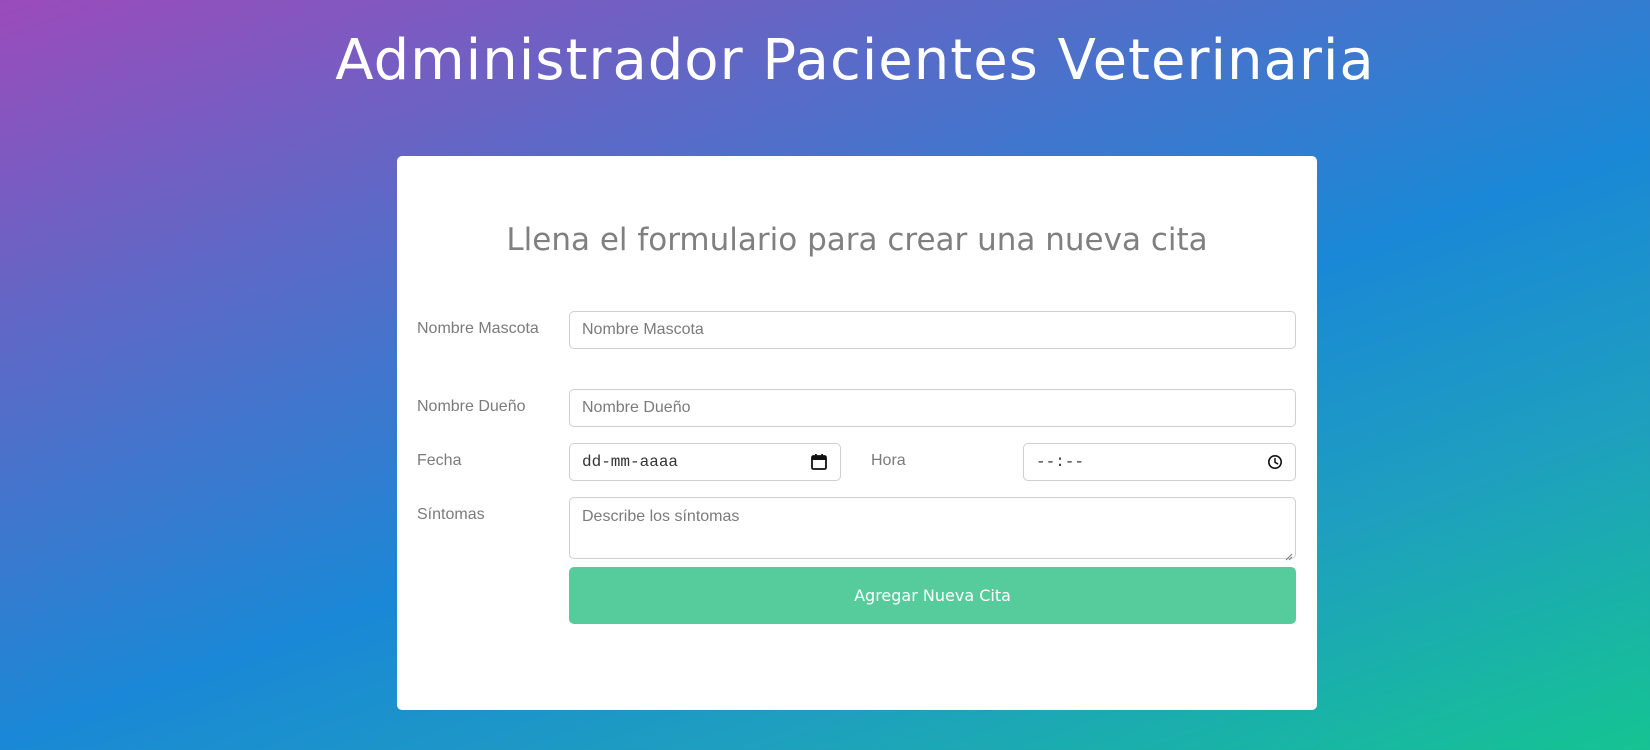 This screenshot has height=750, width=1650. What do you see at coordinates (478, 328) in the screenshot?
I see `pet-name-label: Nombre Mascota` at bounding box center [478, 328].